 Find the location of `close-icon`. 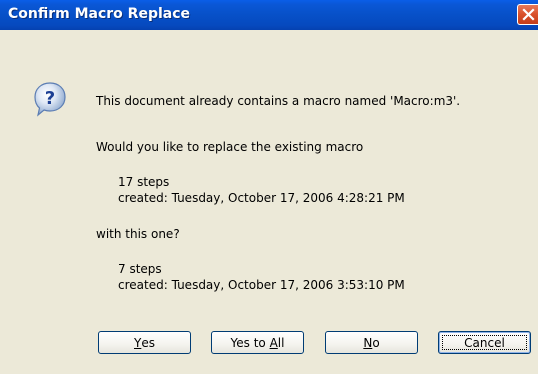

close-icon is located at coordinates (528, 14).